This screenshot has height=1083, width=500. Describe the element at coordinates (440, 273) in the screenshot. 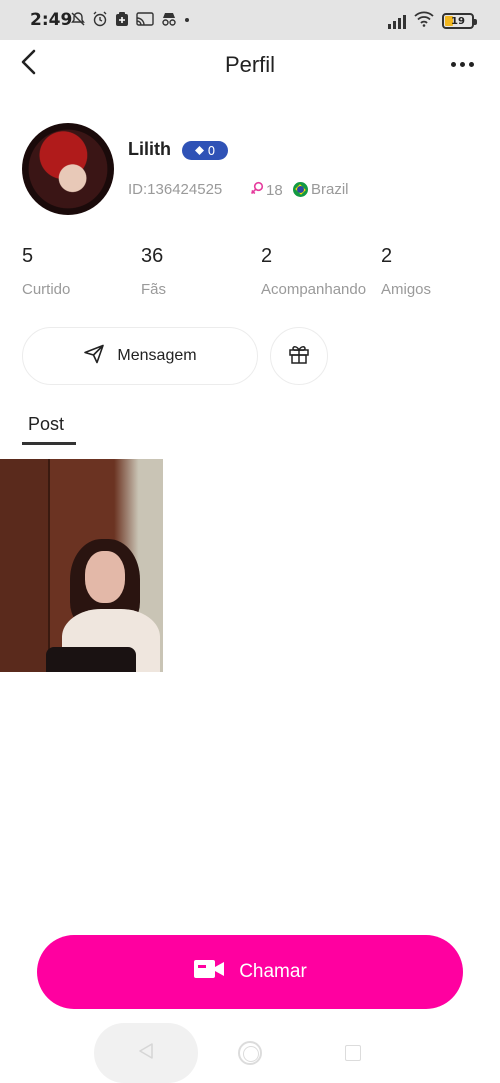

I see `stat-friends: 2 Amigos` at that location.